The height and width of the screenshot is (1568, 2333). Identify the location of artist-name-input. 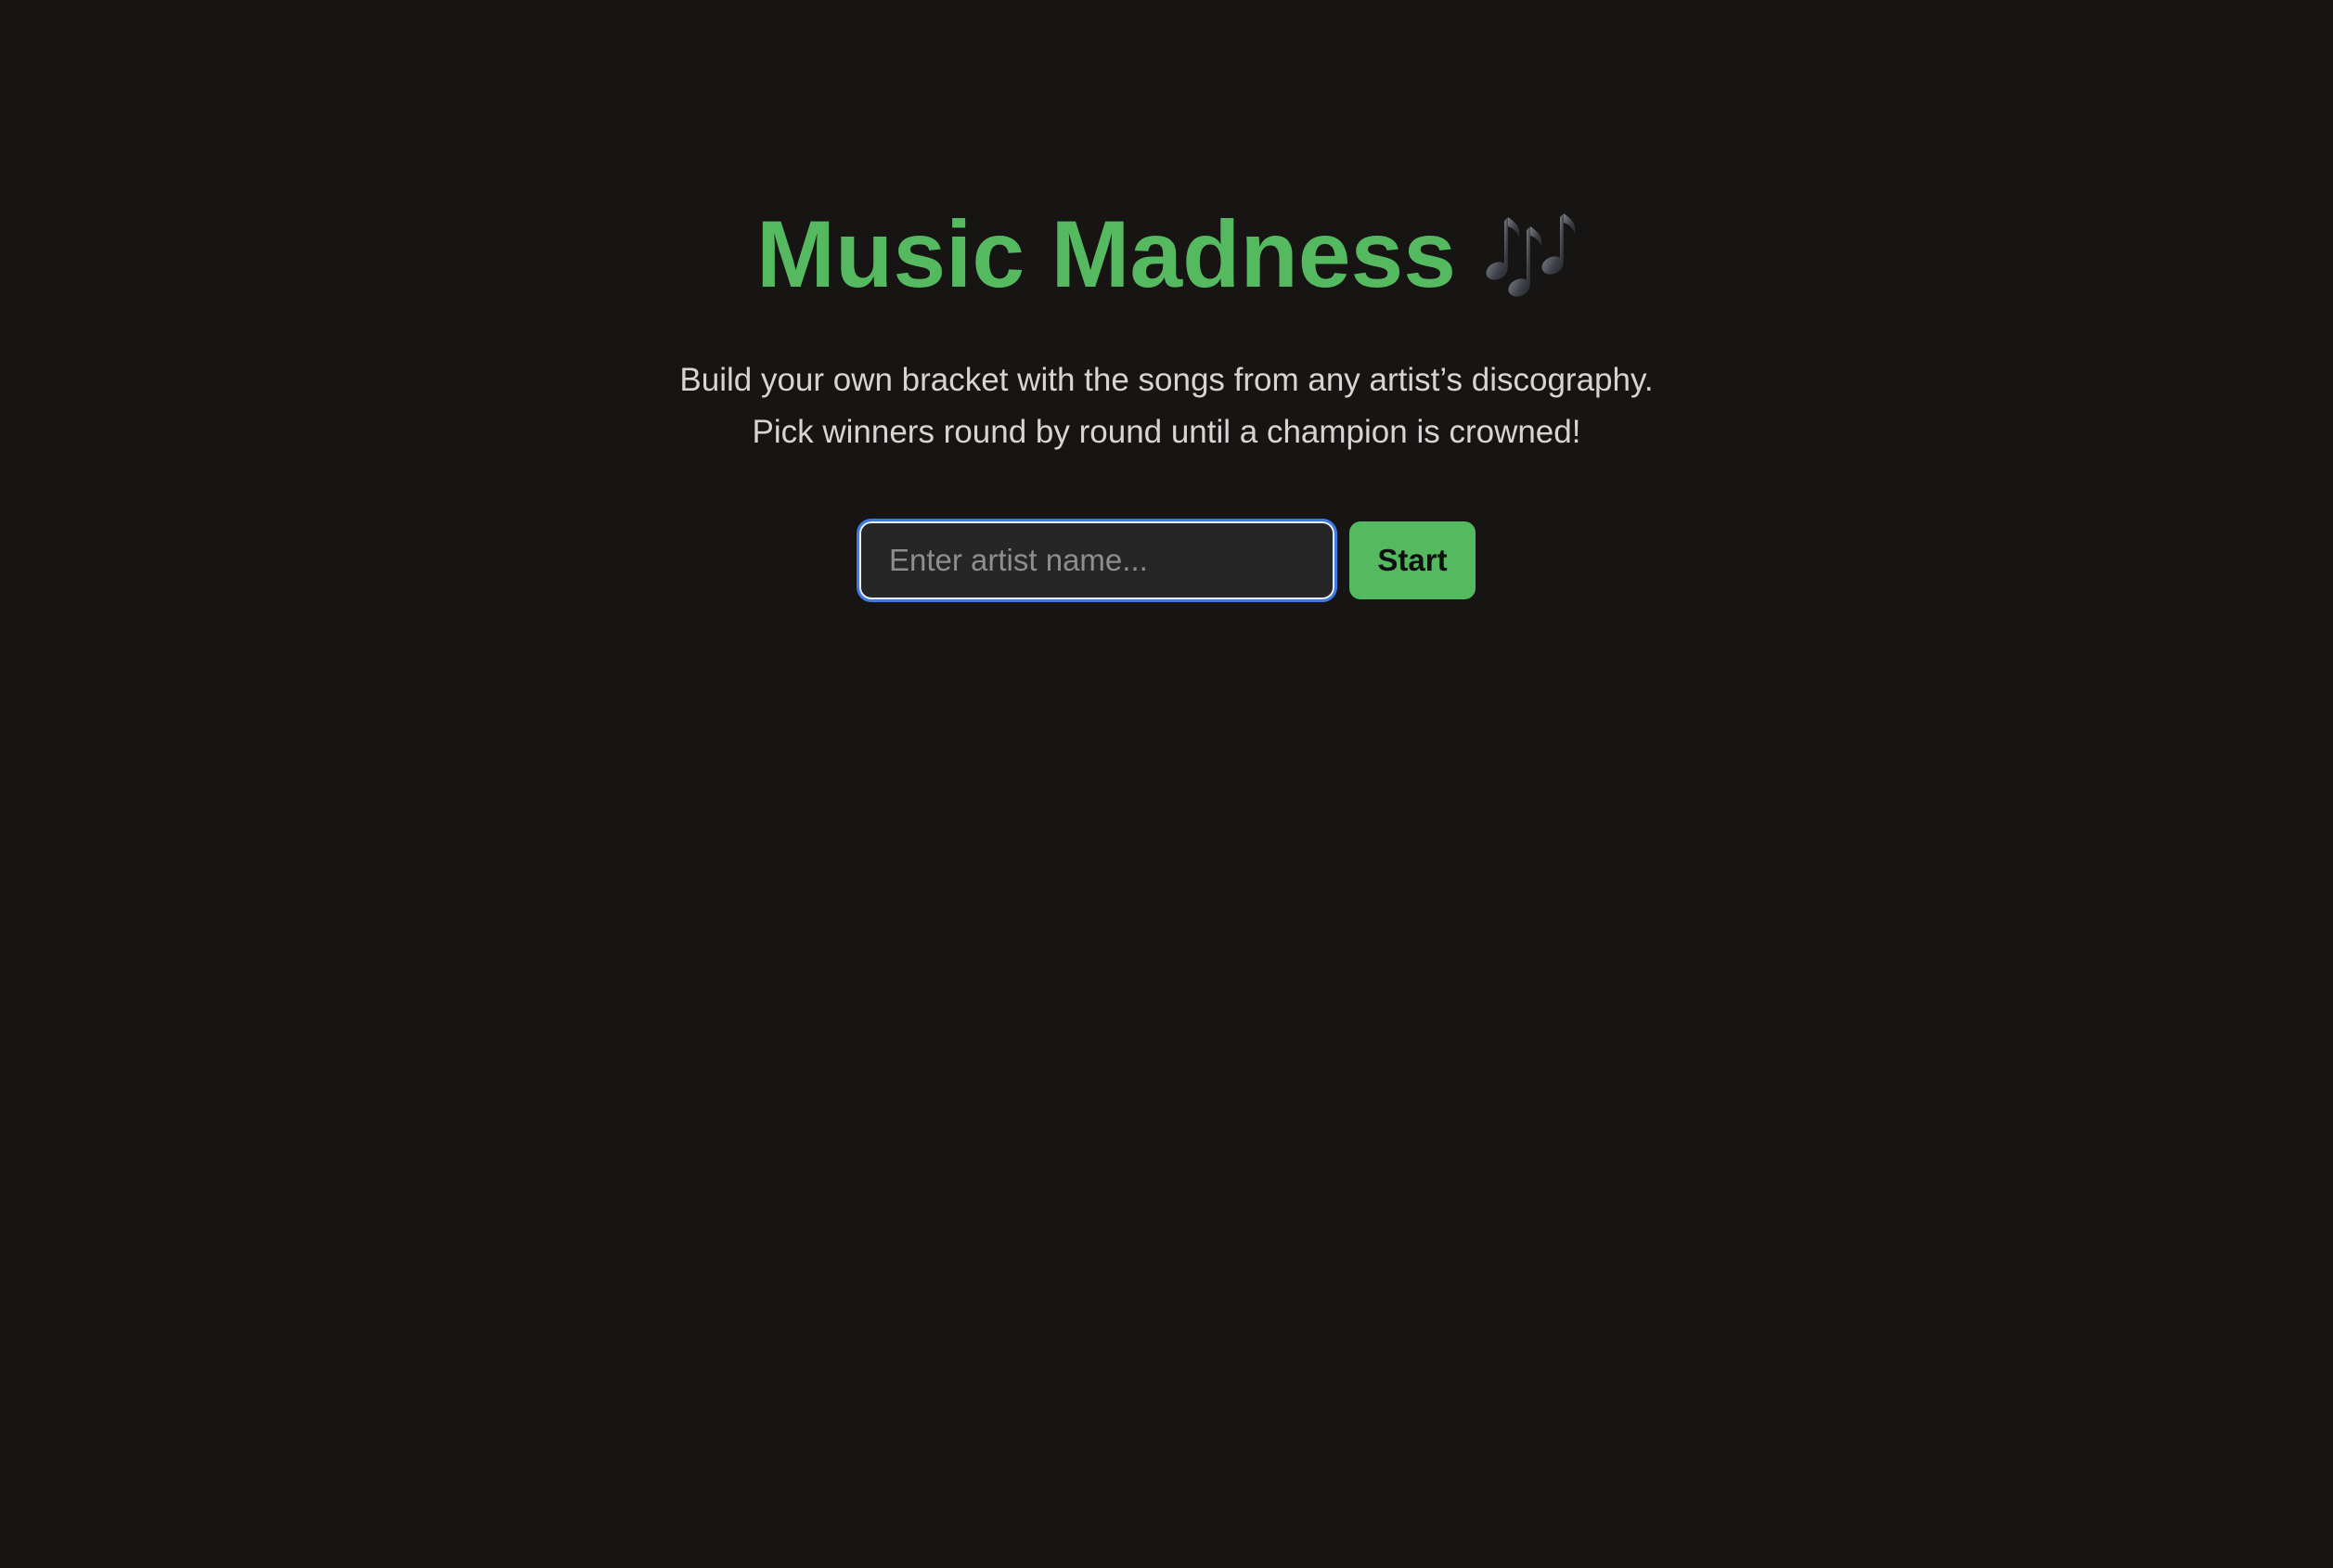
(1097, 561).